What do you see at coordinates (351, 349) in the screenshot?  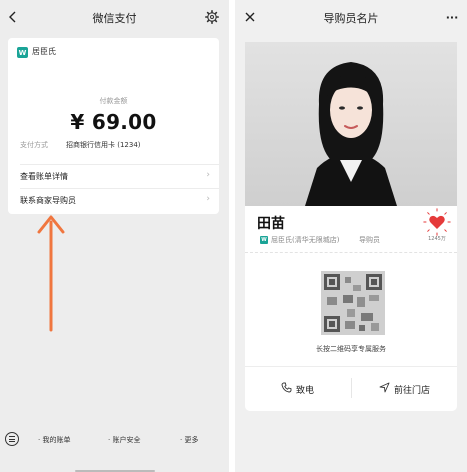 I see `qr-hint-text: 长按二维码享专属服务` at bounding box center [351, 349].